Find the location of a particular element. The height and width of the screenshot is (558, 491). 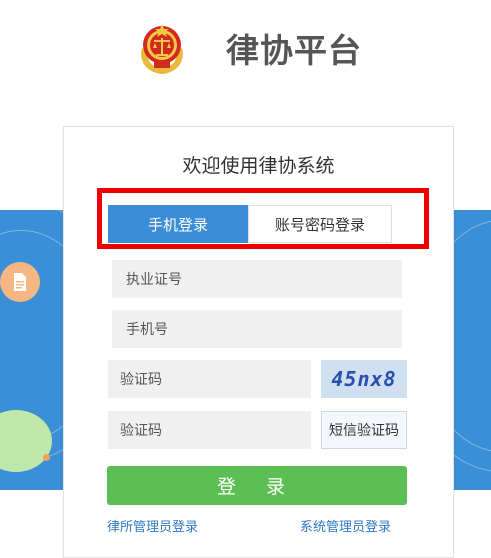

sms-code-input: 验证码 is located at coordinates (209, 430).